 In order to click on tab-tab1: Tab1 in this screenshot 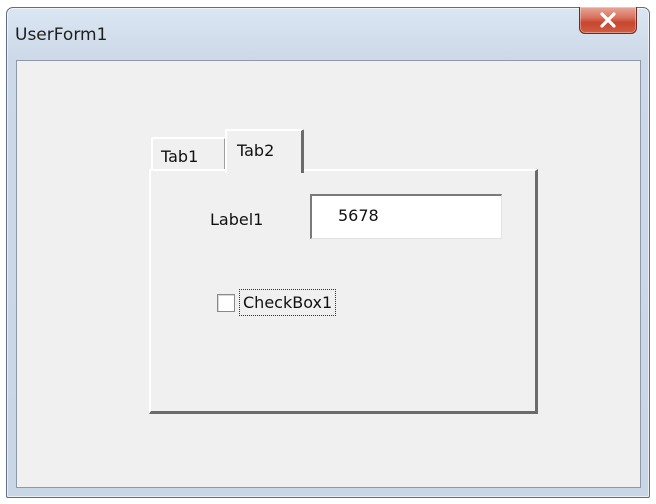, I will do `click(188, 154)`.